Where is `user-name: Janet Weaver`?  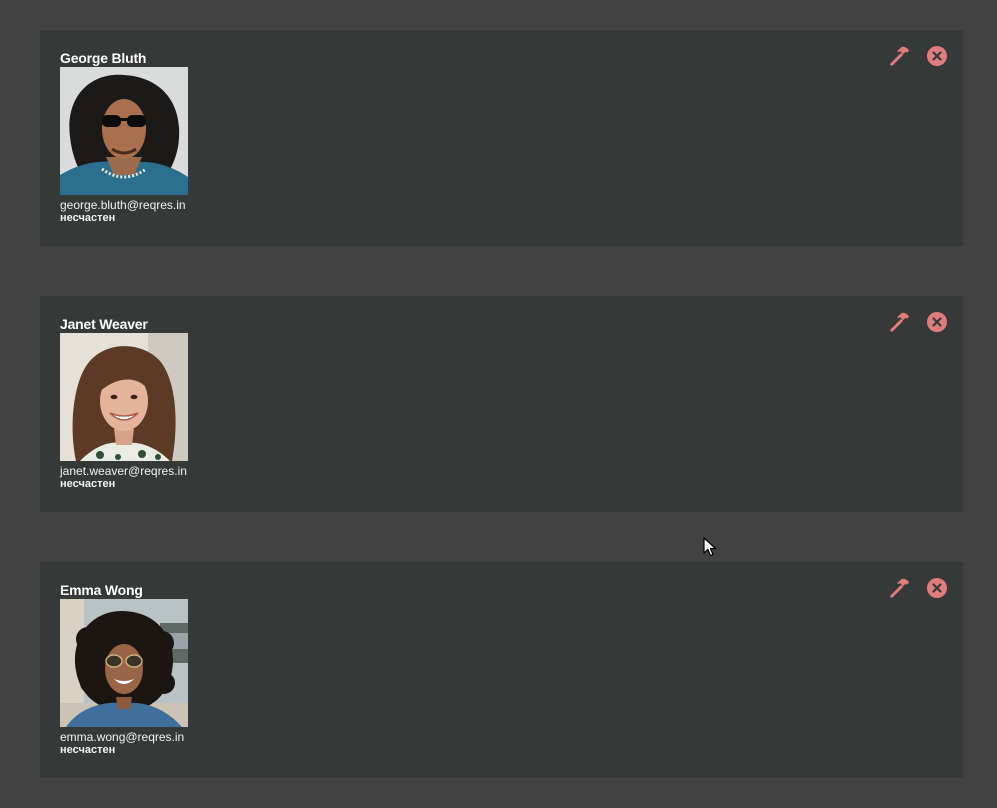
user-name: Janet Weaver is located at coordinates (104, 324).